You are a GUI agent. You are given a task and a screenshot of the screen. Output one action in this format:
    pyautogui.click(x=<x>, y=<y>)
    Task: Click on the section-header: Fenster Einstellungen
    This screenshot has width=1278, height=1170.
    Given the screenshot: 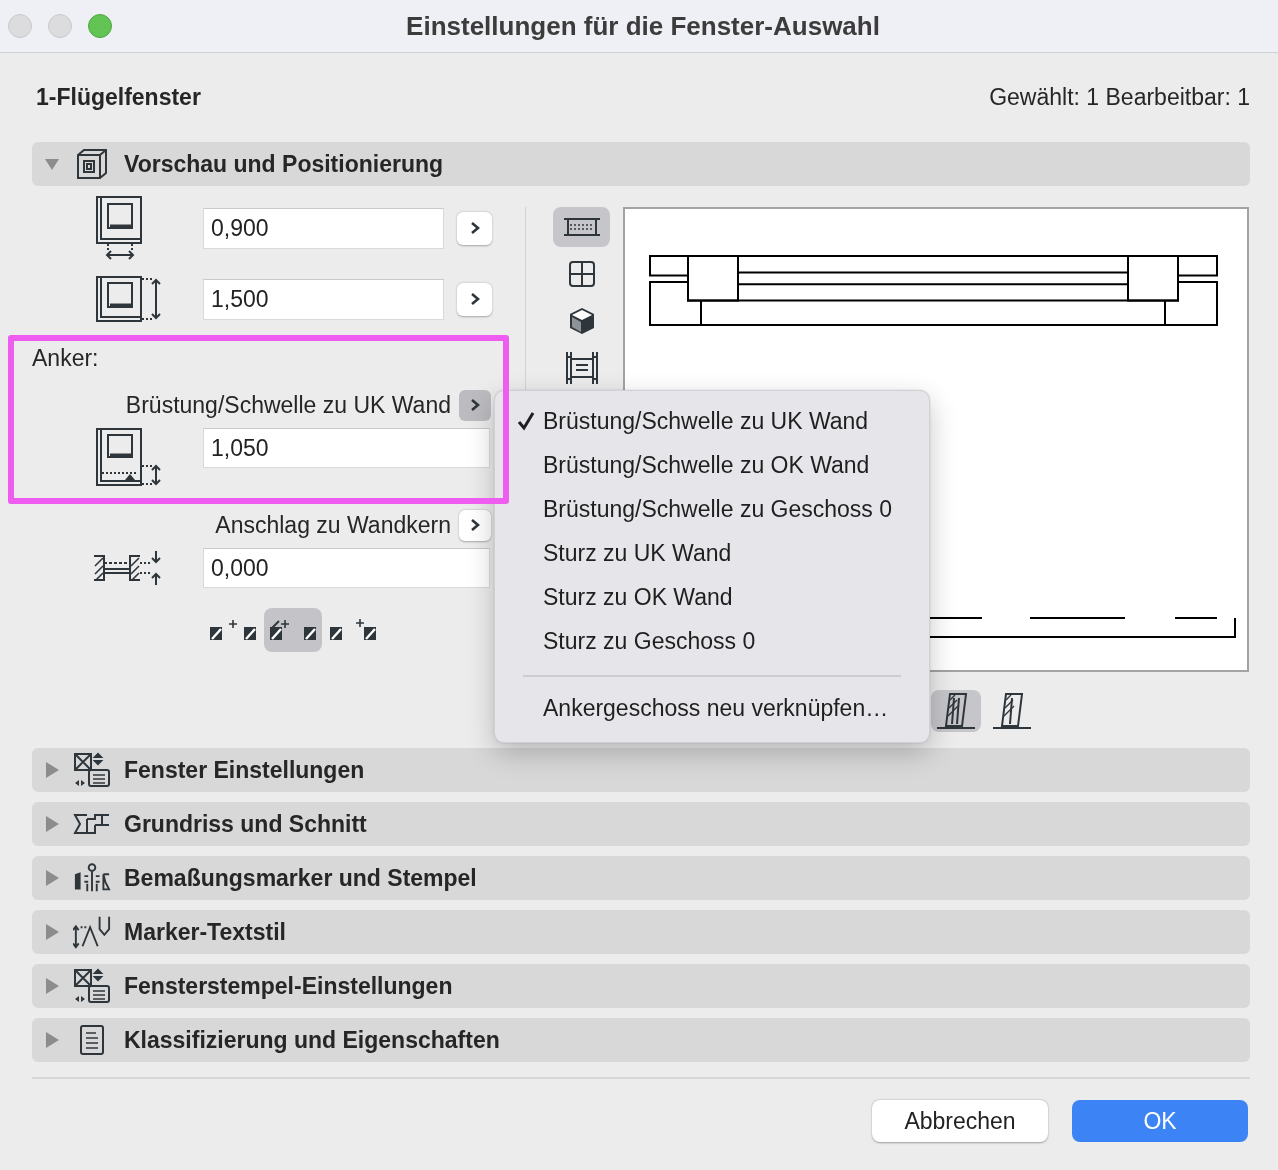 What is the action you would take?
    pyautogui.click(x=641, y=770)
    